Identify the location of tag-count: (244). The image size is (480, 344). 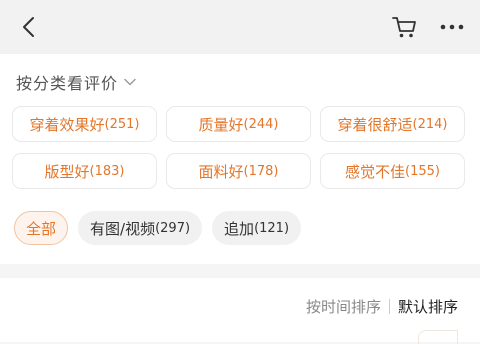
(261, 124).